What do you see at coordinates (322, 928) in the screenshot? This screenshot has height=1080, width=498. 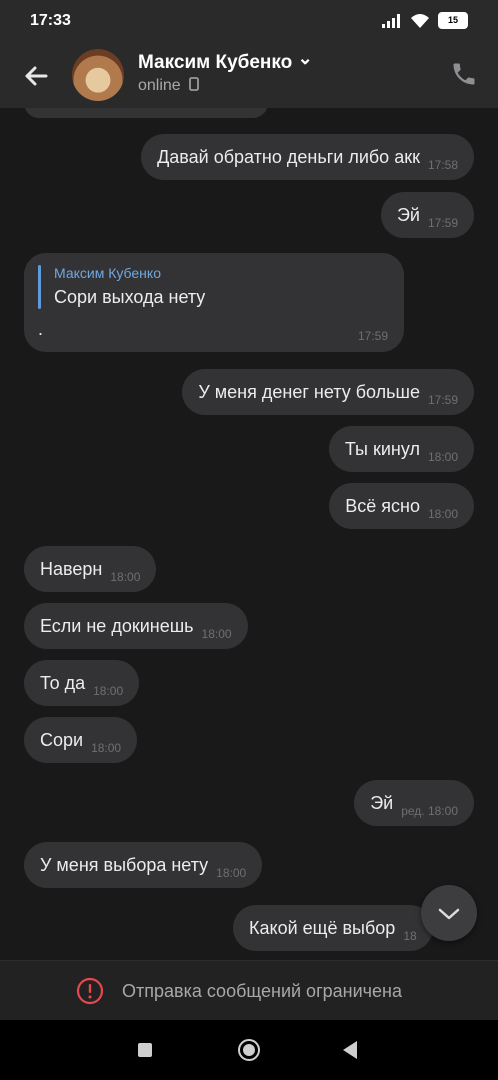 I see `message-text: Какой ещё выбор` at bounding box center [322, 928].